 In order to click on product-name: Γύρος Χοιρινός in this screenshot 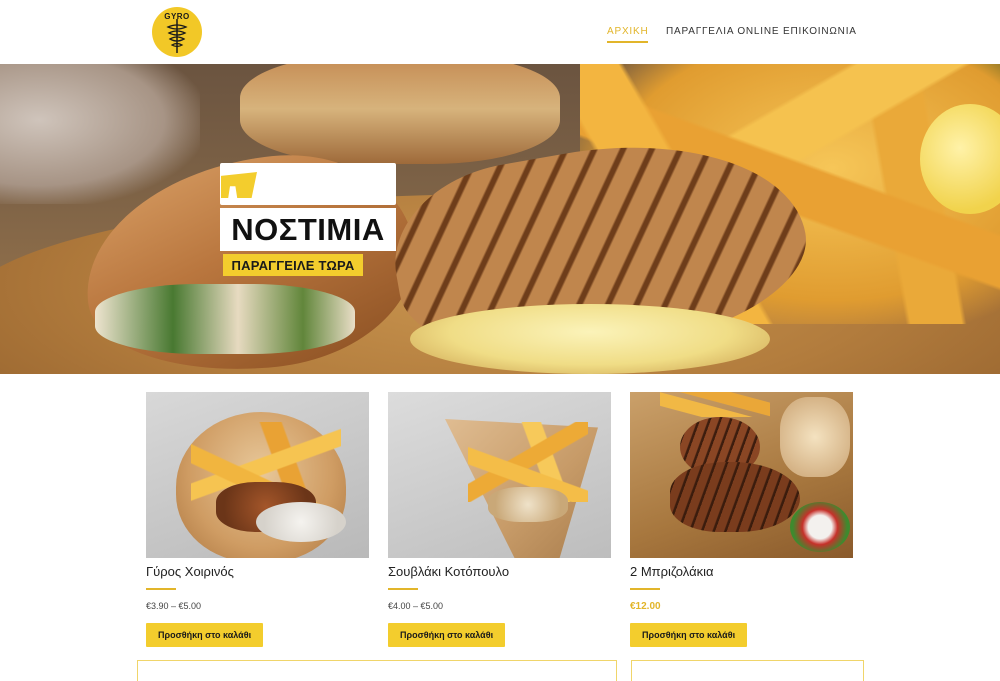, I will do `click(257, 573)`.